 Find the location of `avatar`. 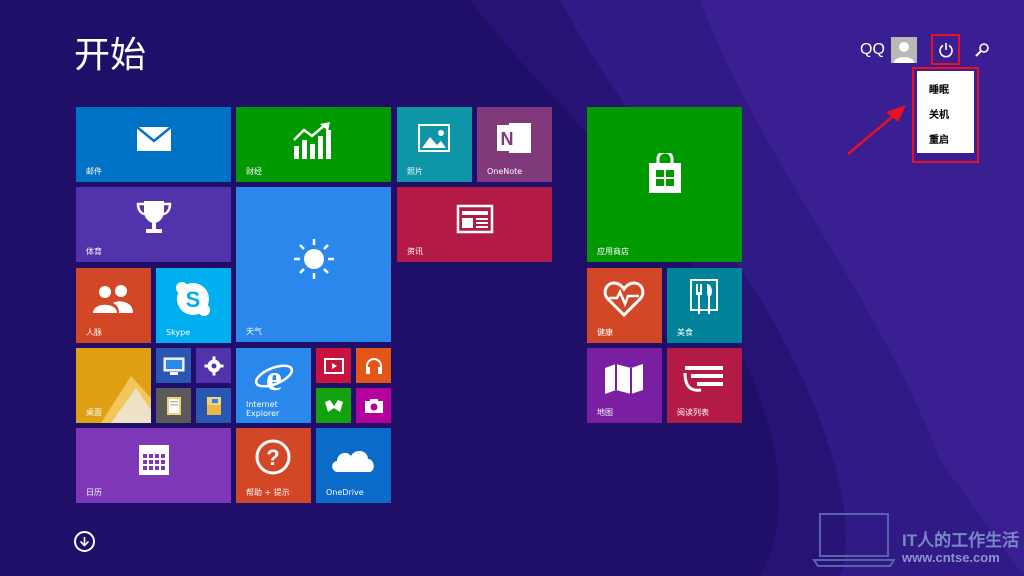

avatar is located at coordinates (903, 50).